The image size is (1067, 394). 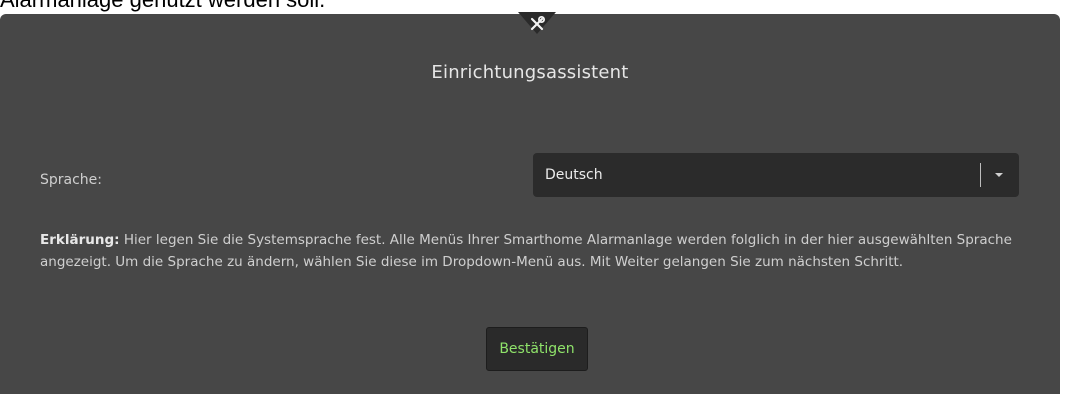 What do you see at coordinates (71, 180) in the screenshot?
I see `language-label: Sprache:` at bounding box center [71, 180].